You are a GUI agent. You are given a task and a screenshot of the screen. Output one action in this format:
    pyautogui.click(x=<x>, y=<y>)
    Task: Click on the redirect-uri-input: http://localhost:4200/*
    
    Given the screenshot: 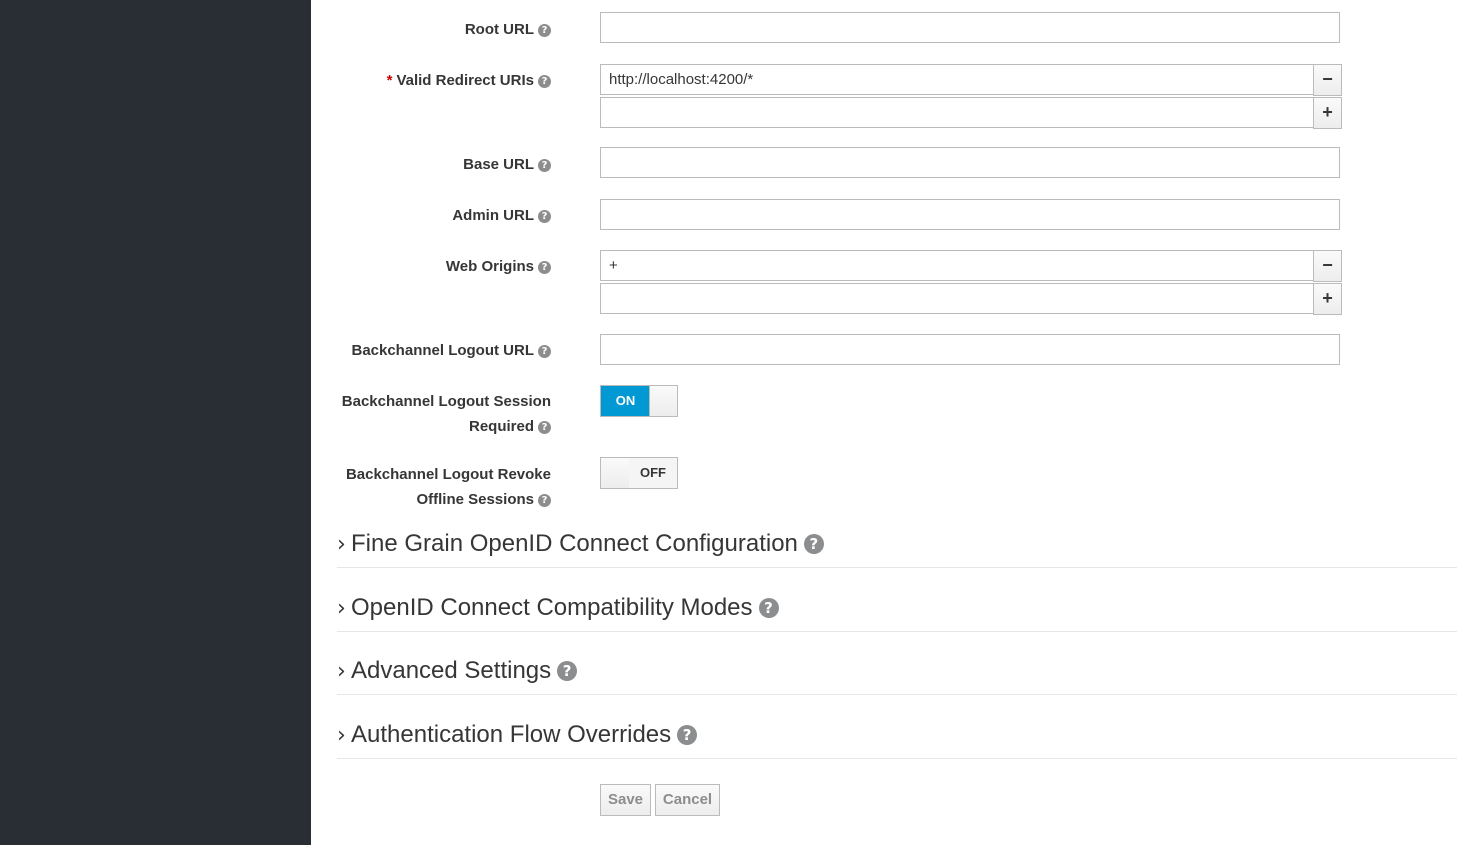 What is the action you would take?
    pyautogui.click(x=957, y=79)
    